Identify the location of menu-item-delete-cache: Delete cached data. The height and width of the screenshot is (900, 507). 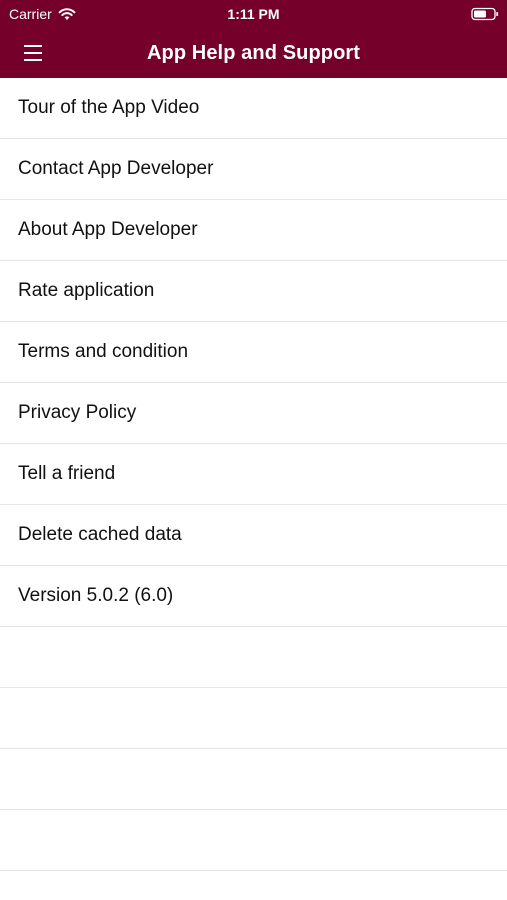
(253, 535).